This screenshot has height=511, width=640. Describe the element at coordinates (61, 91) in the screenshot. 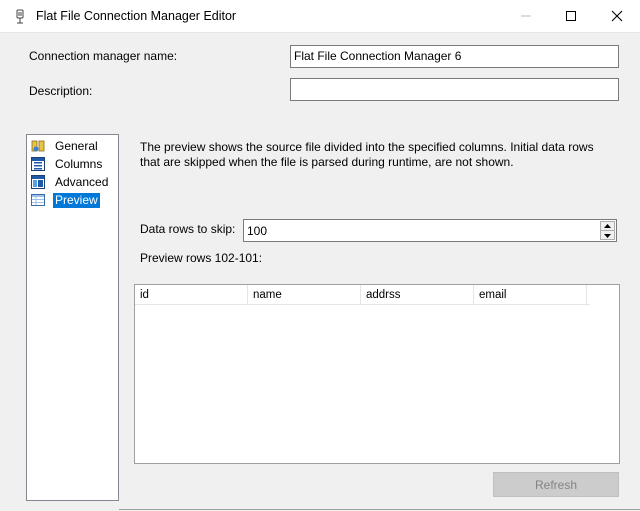

I see `description-label: Description:` at that location.